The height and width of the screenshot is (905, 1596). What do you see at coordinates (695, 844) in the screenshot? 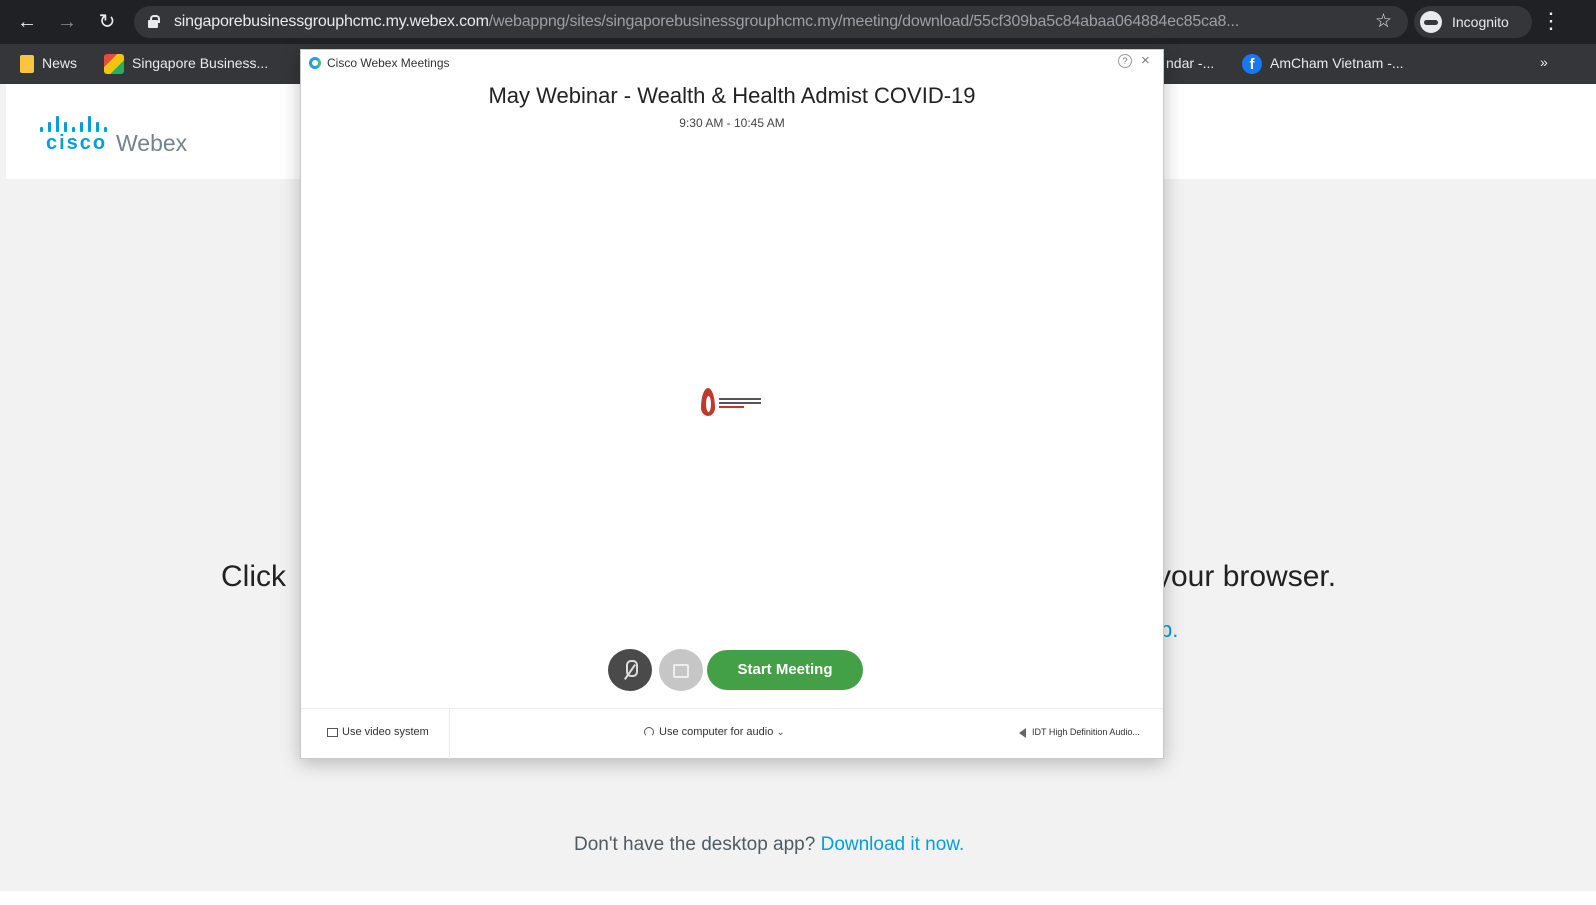
I see `download-prompt-text: Don't have the desktop app?` at bounding box center [695, 844].